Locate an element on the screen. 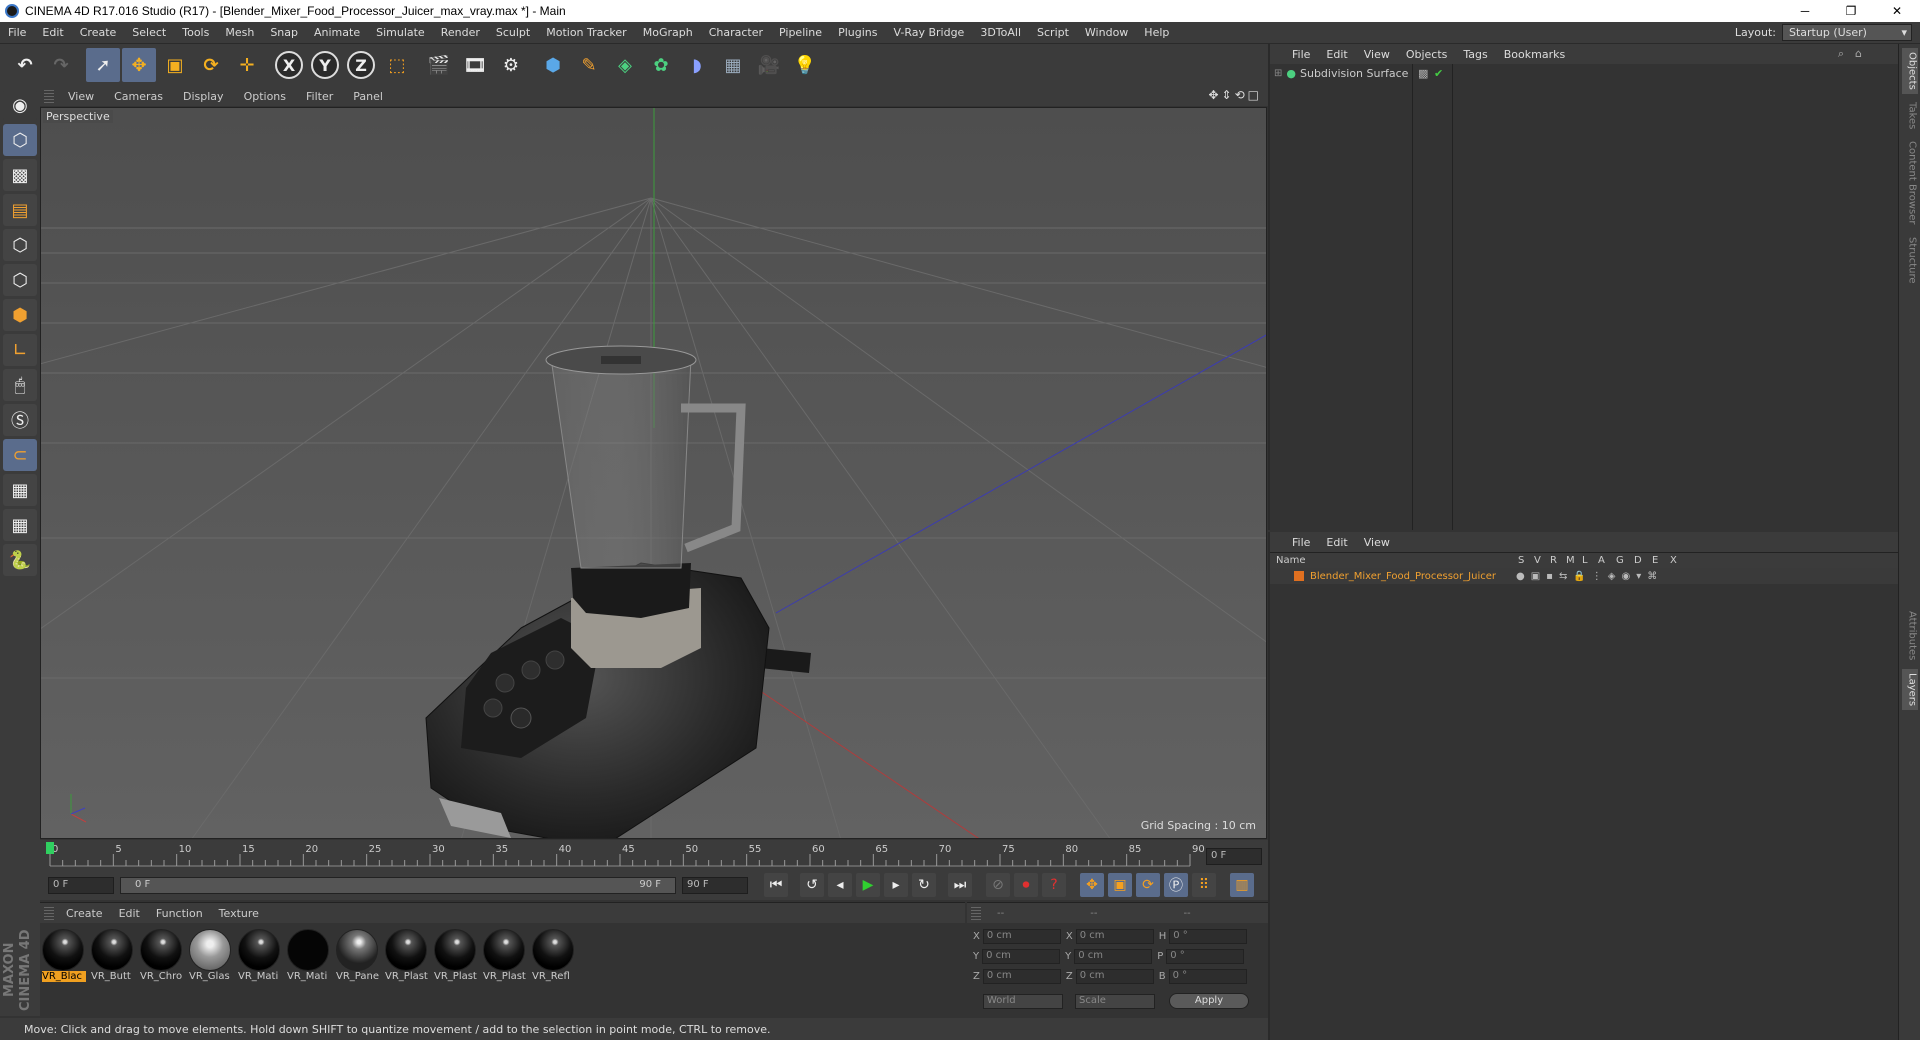 Image resolution: width=1920 pixels, height=1040 pixels. viewport-menu-cameras: Cameras is located at coordinates (138, 96).